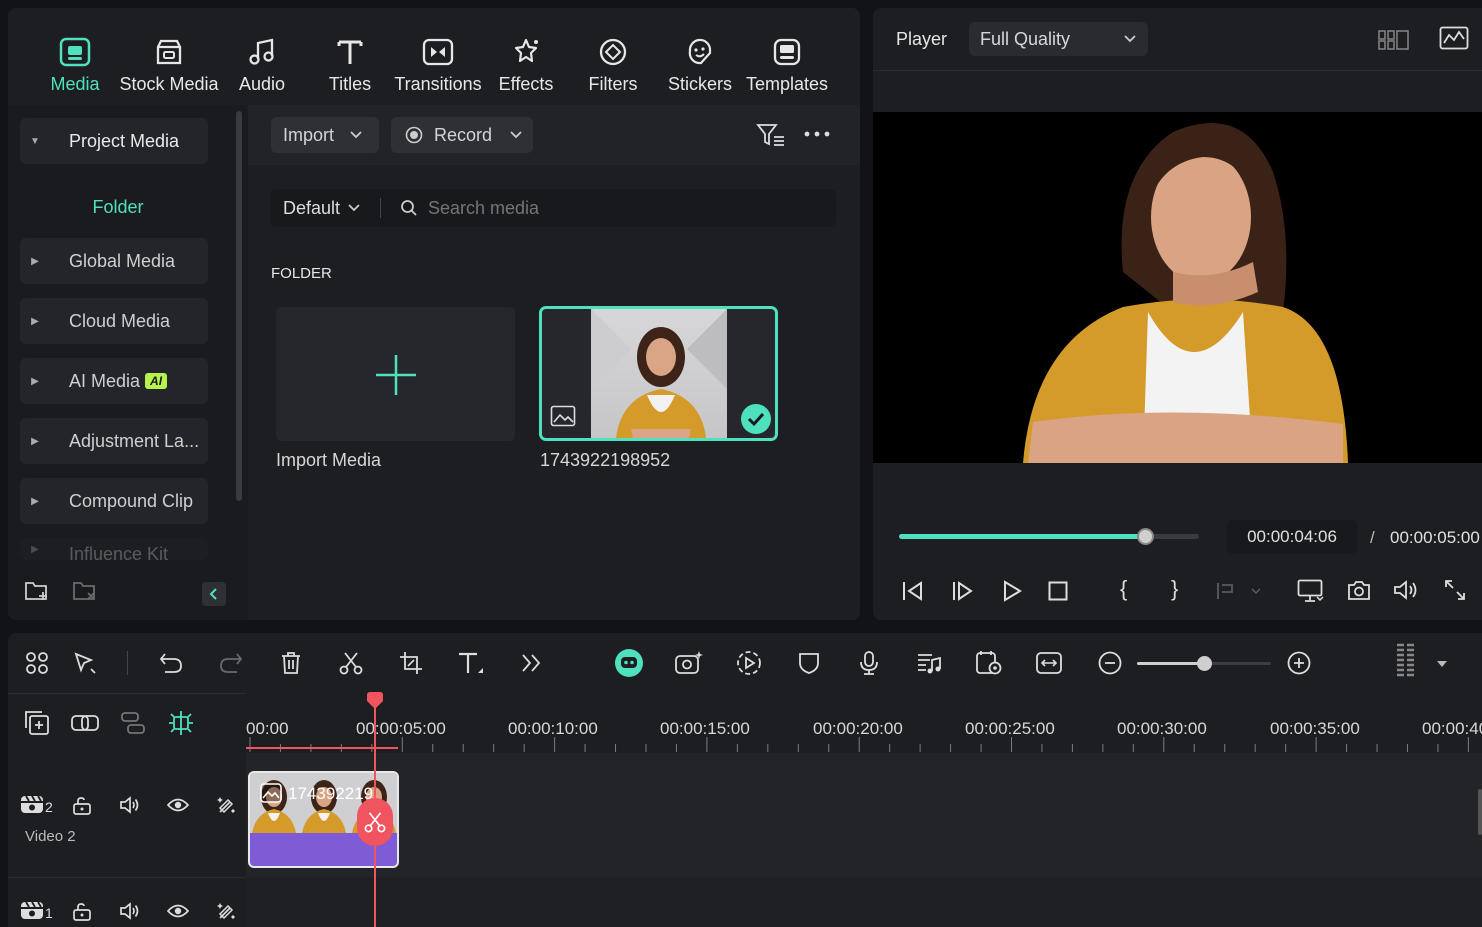 The height and width of the screenshot is (927, 1482). What do you see at coordinates (1299, 663) in the screenshot?
I see `zoom-in-icon` at bounding box center [1299, 663].